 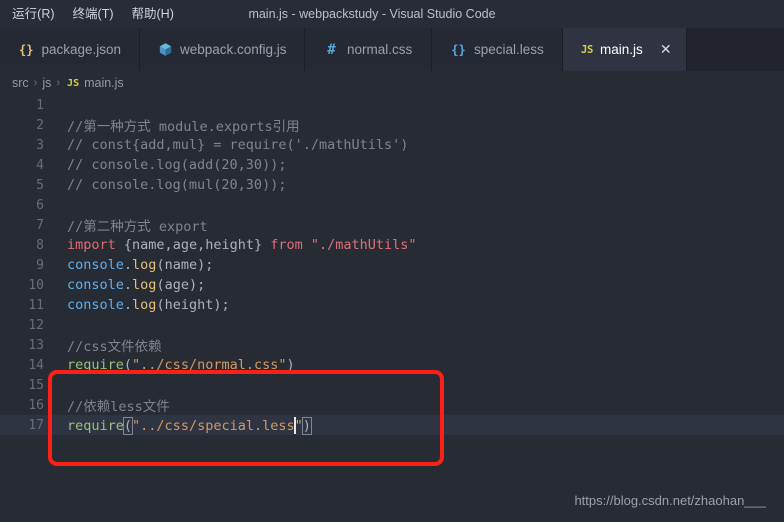 I want to click on code-line: 4 // console.log(add(20,30));, so click(x=392, y=165).